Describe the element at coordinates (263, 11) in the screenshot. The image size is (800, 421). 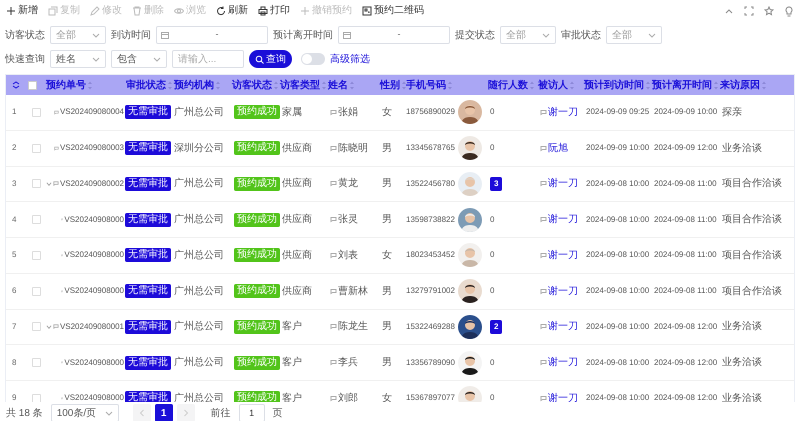
I see `printer-icon` at that location.